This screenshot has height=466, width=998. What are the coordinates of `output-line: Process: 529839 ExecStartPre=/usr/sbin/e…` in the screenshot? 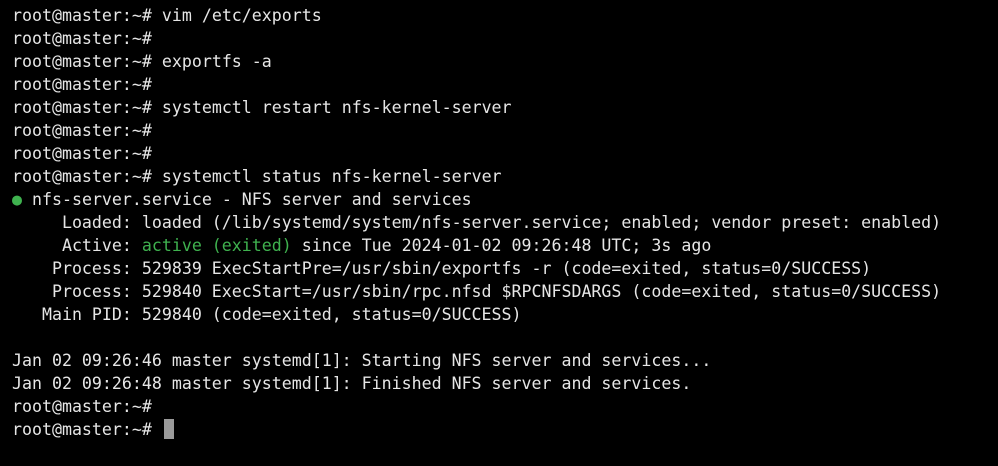 It's located at (499, 268).